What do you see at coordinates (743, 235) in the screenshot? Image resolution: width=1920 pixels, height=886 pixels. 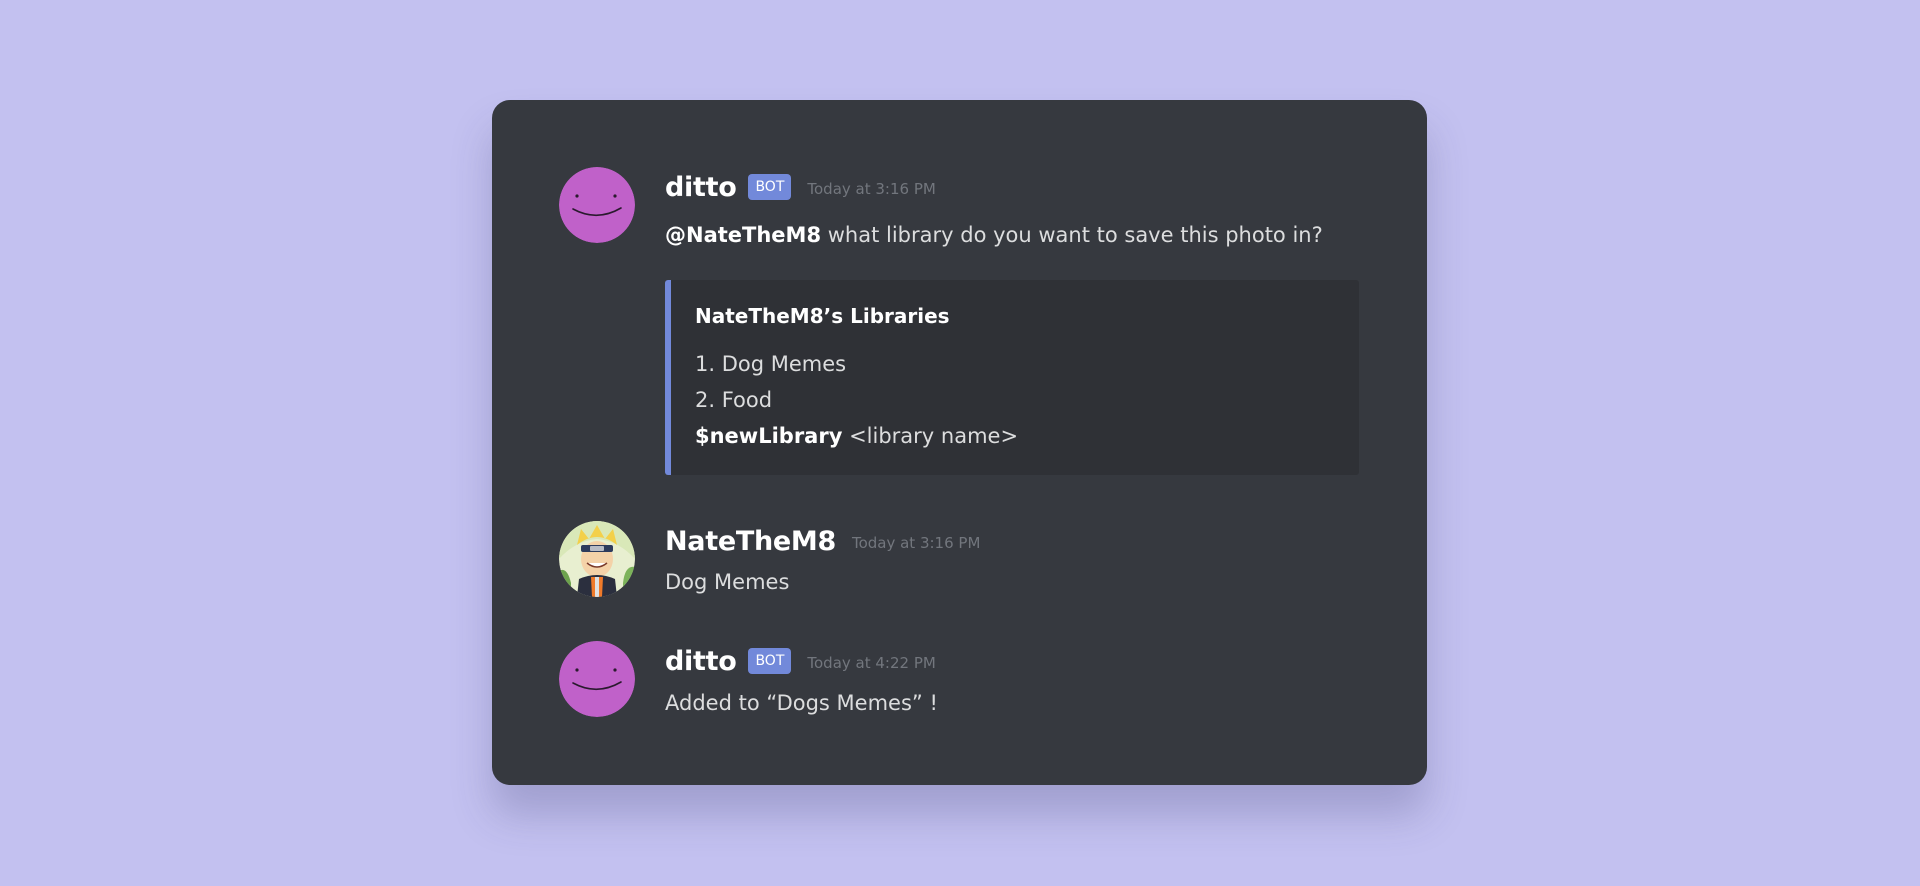 I see `user-mention: @NateTheM8` at bounding box center [743, 235].